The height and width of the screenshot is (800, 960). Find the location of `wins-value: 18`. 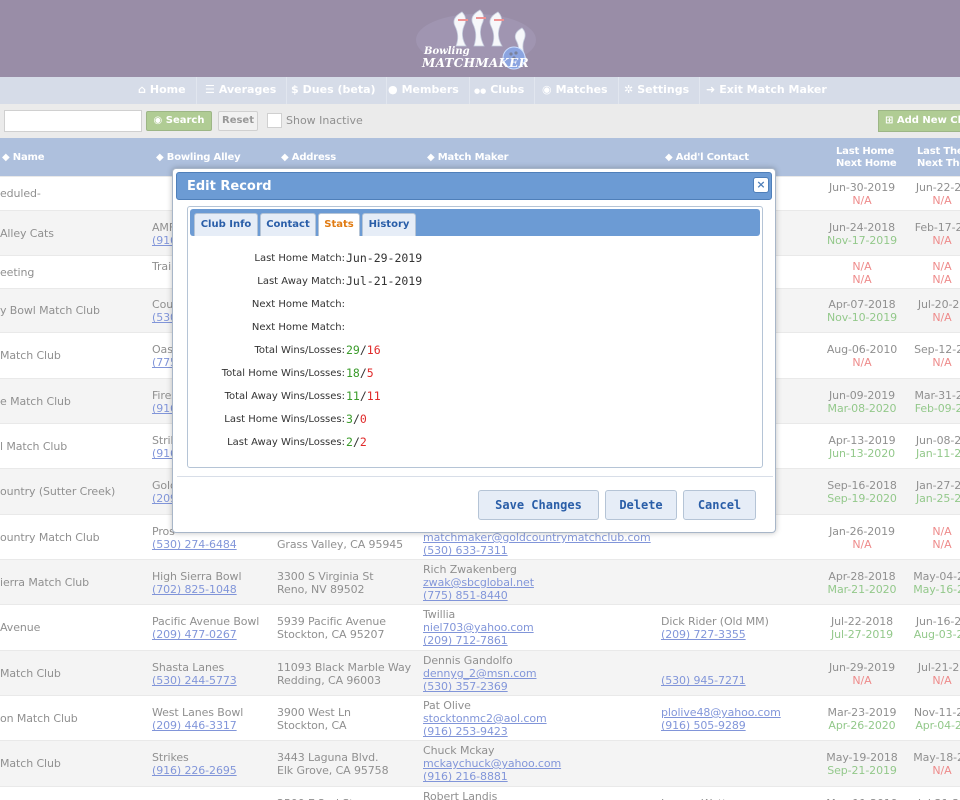

wins-value: 18 is located at coordinates (353, 373).